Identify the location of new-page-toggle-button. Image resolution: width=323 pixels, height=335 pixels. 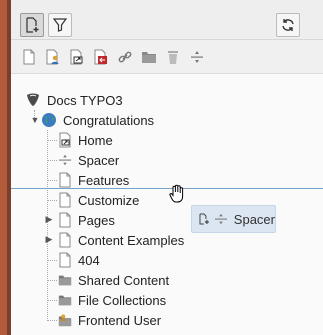
(32, 25).